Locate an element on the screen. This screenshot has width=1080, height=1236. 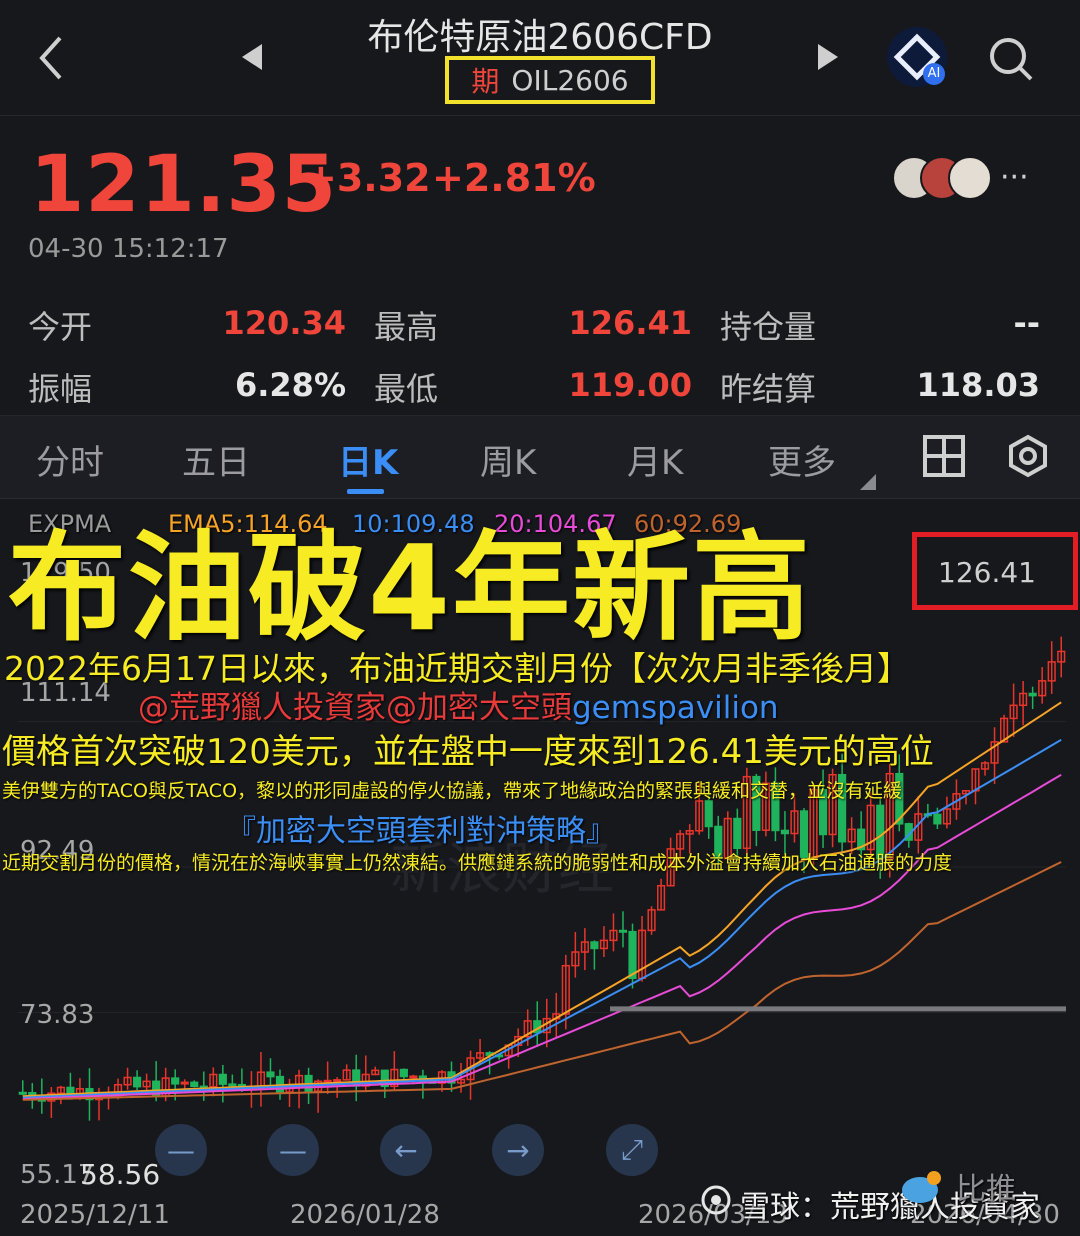
ai-logo-icon: AI is located at coordinates (917, 57).